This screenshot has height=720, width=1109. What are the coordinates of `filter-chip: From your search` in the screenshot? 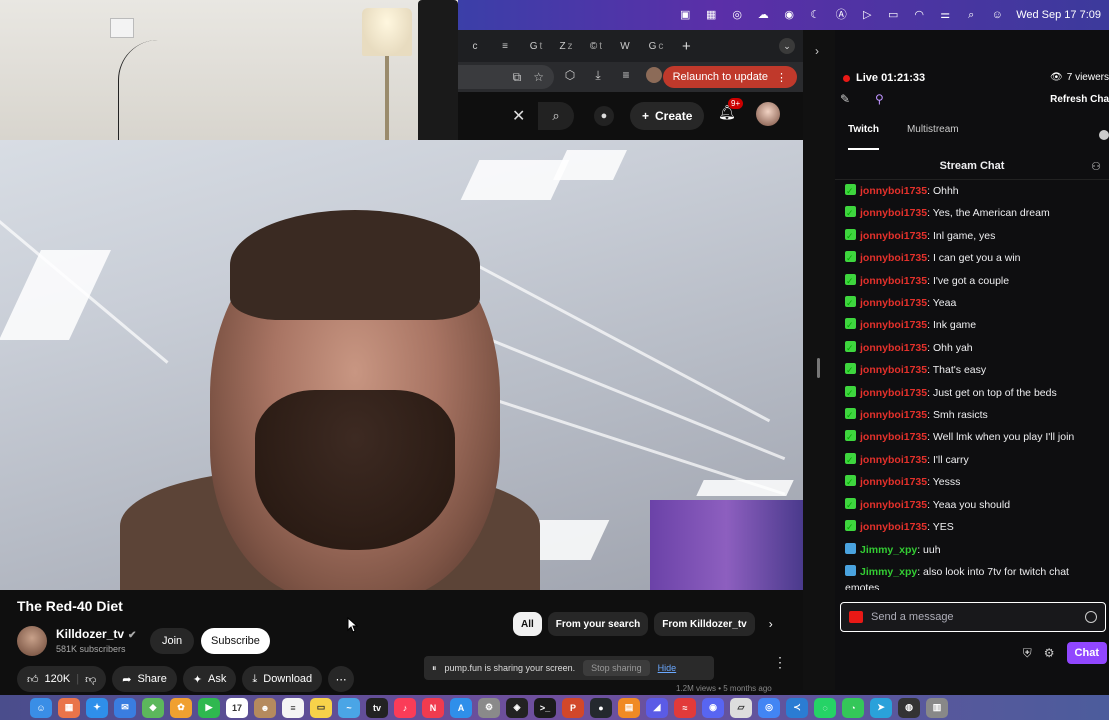 It's located at (598, 624).